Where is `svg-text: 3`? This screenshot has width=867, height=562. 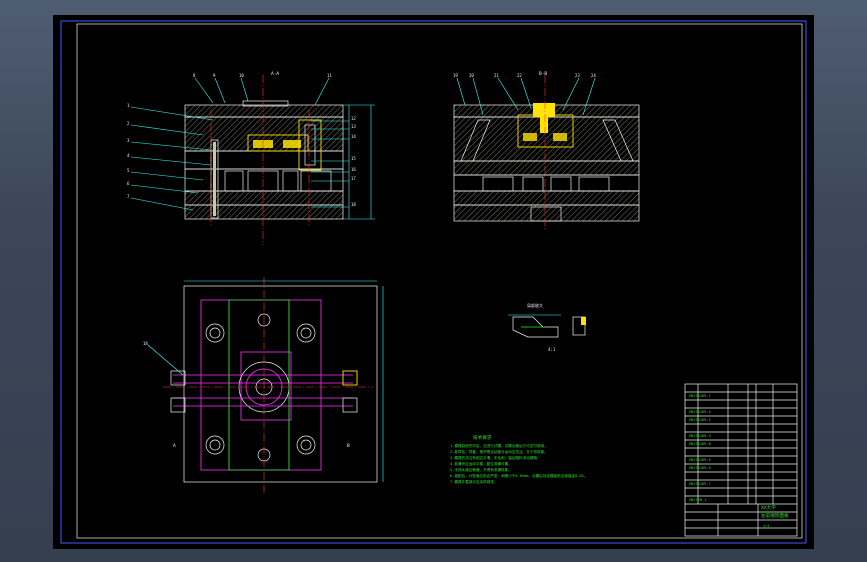 svg-text: 3 is located at coordinates (128, 140).